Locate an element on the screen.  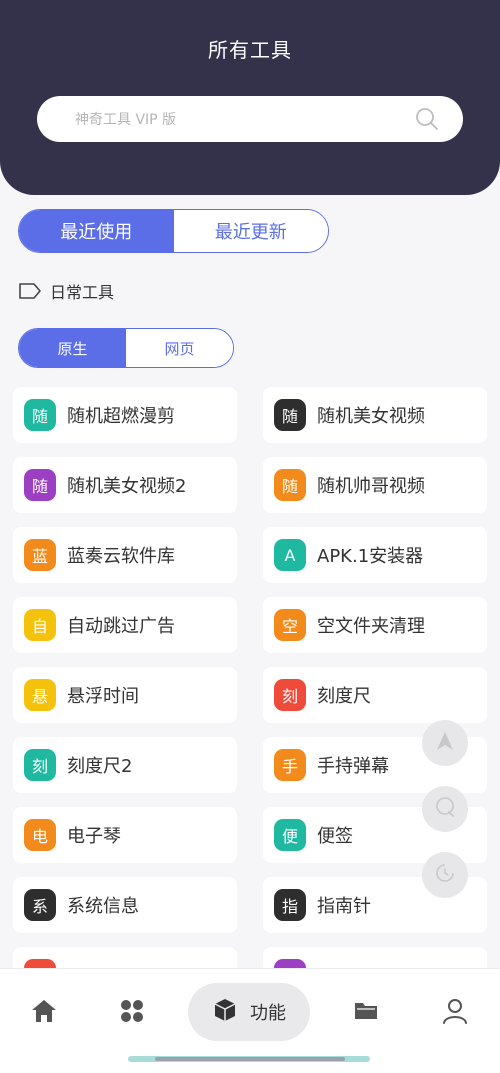
tool-card: 随随机美女视频2 is located at coordinates (125, 485).